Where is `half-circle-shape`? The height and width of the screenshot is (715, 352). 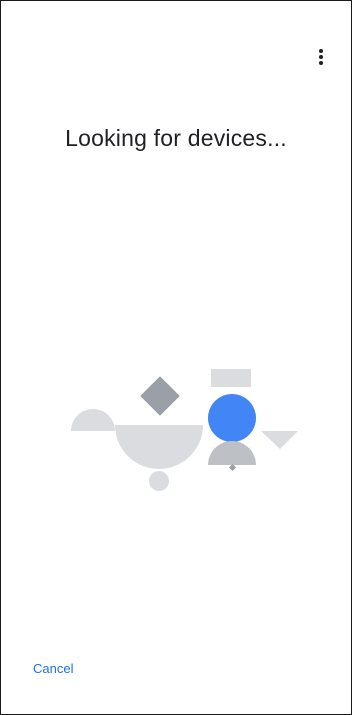
half-circle-shape is located at coordinates (93, 420).